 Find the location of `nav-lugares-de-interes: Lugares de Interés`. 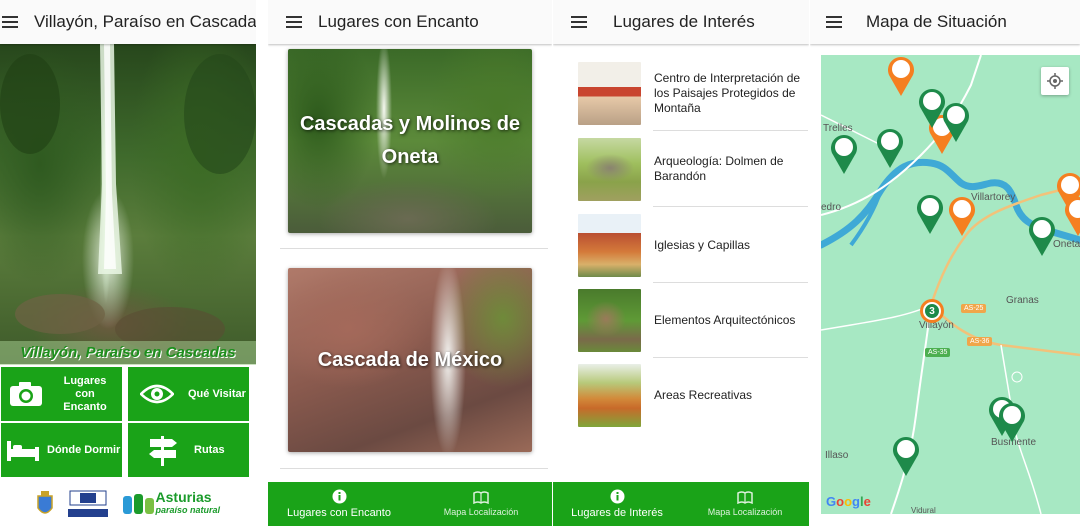

nav-lugares-de-interes: Lugares de Interés is located at coordinates (617, 504).